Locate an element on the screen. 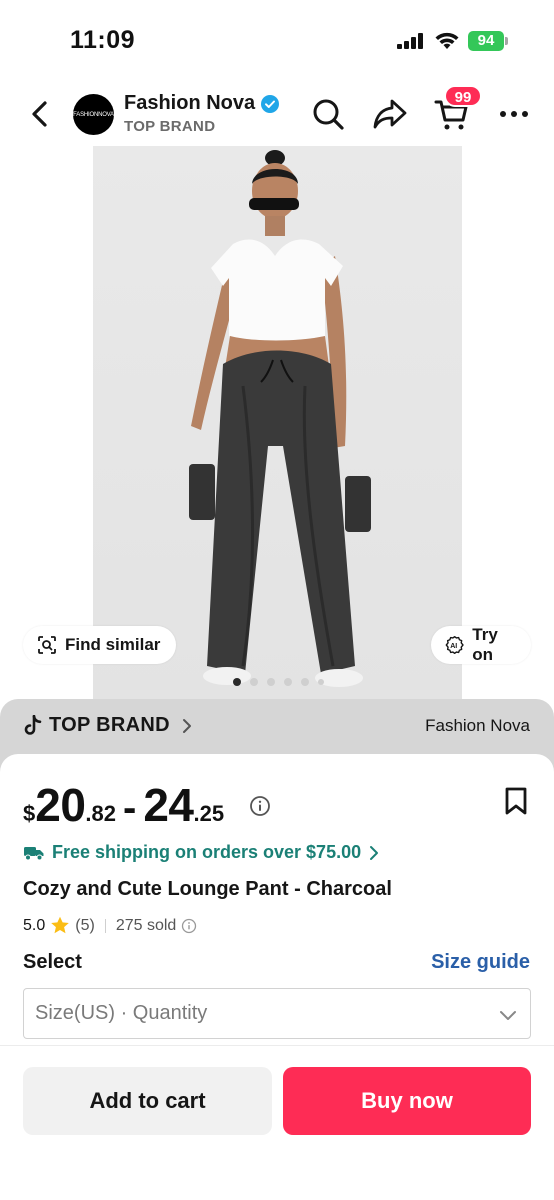  price-high-whole: 24 is located at coordinates (168, 805).